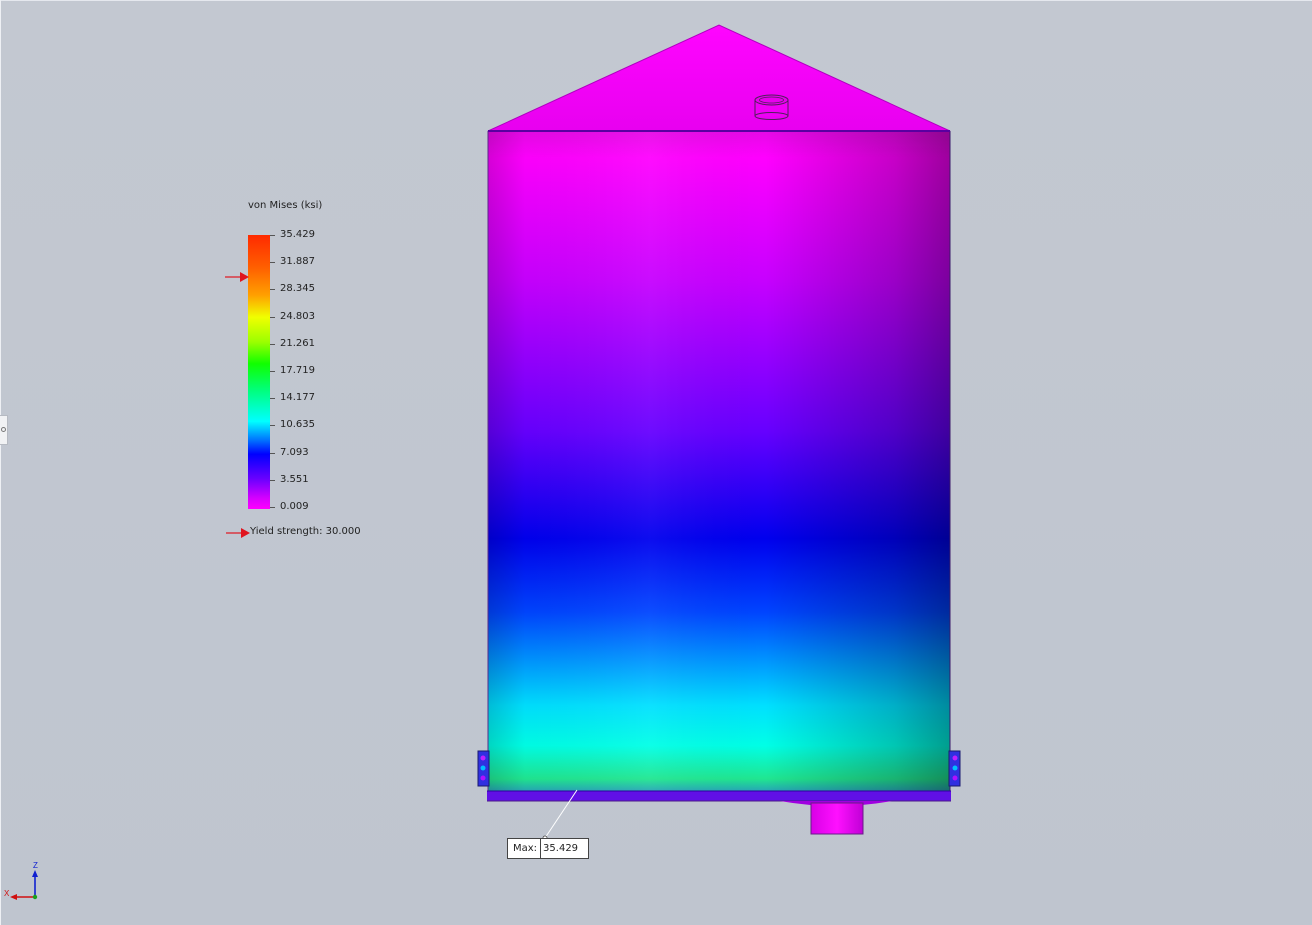  I want to click on legend-tick-label: 21.261, so click(297, 343).